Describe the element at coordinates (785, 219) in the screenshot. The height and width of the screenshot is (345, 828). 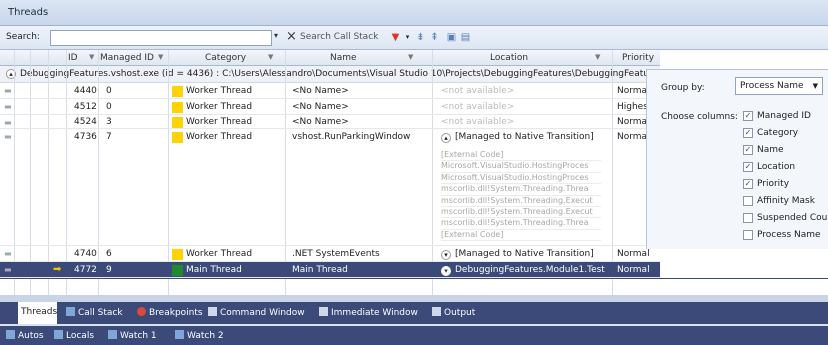
I see `column-checkbox-suspended-count: Suspended Count` at that location.